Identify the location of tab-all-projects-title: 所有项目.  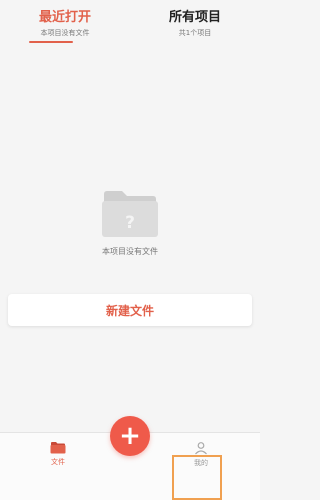
(194, 17).